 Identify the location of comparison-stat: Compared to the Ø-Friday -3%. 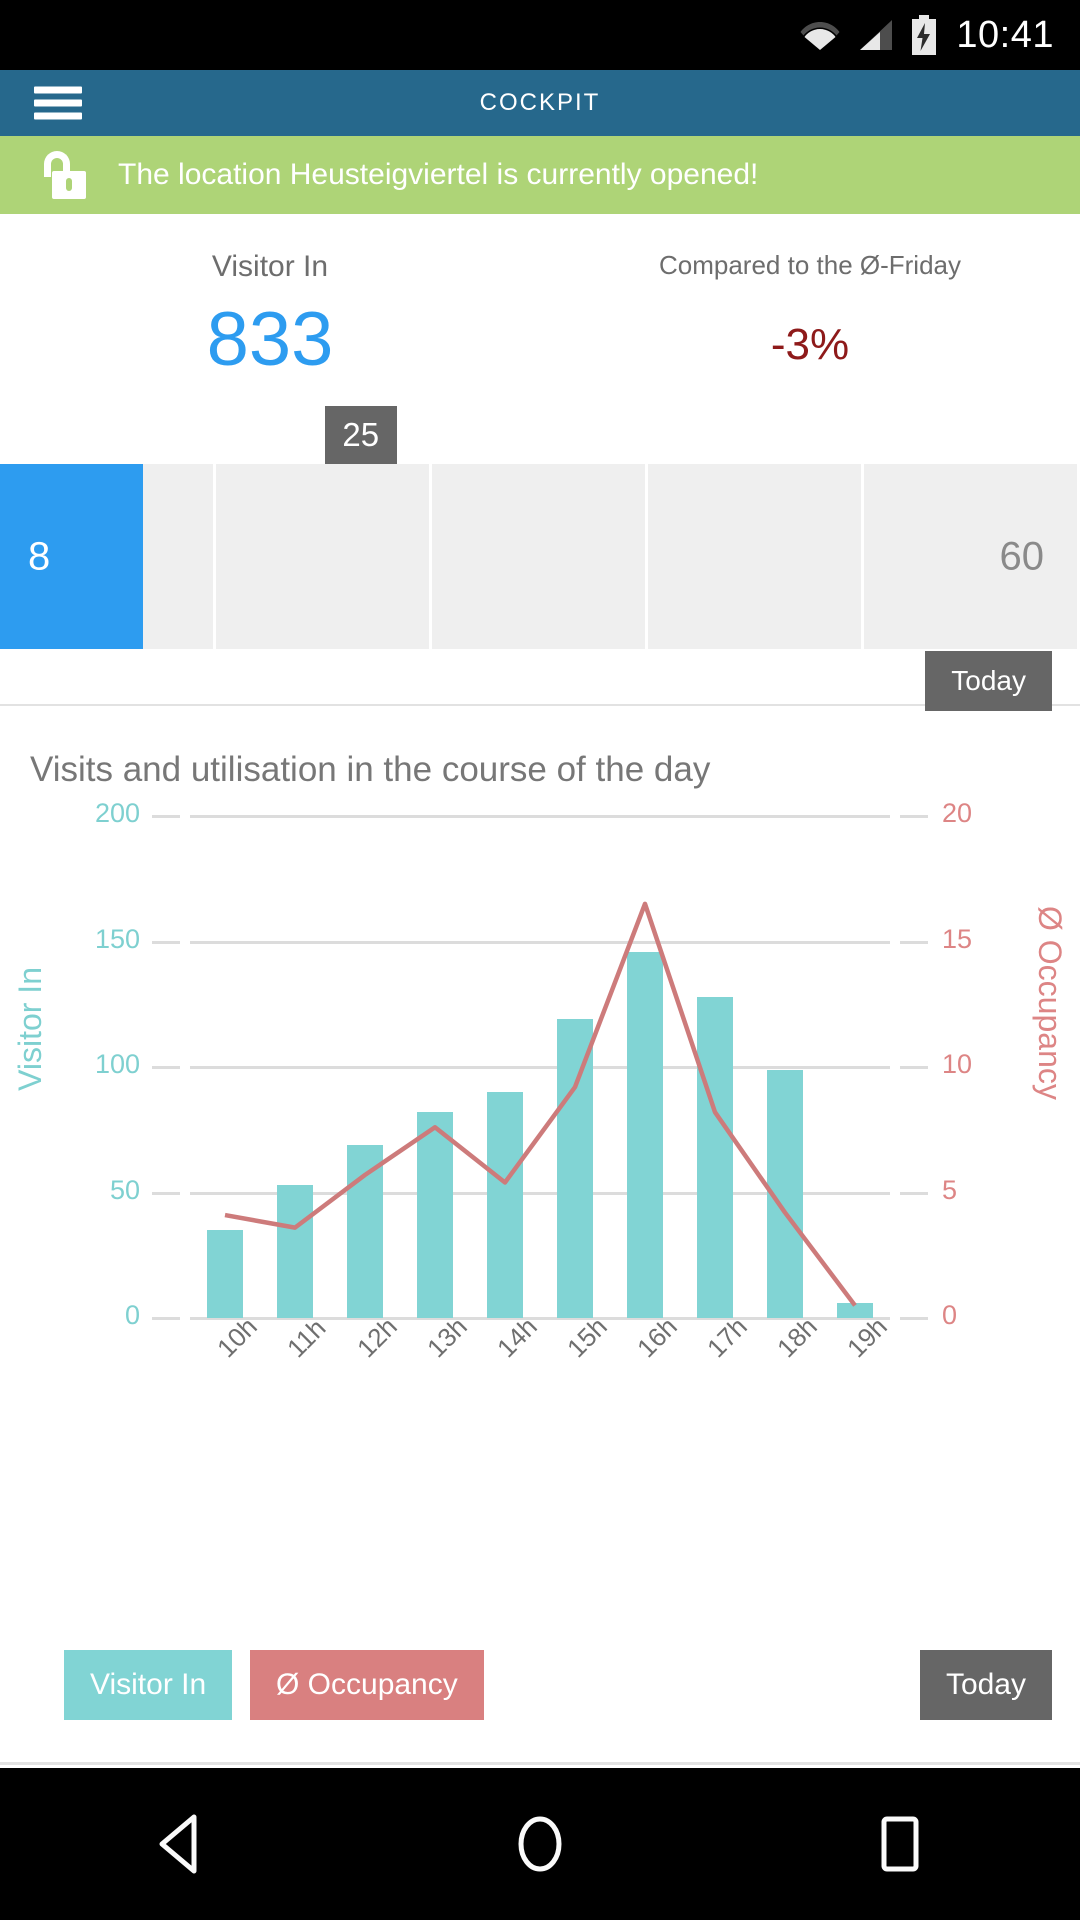
(810, 314).